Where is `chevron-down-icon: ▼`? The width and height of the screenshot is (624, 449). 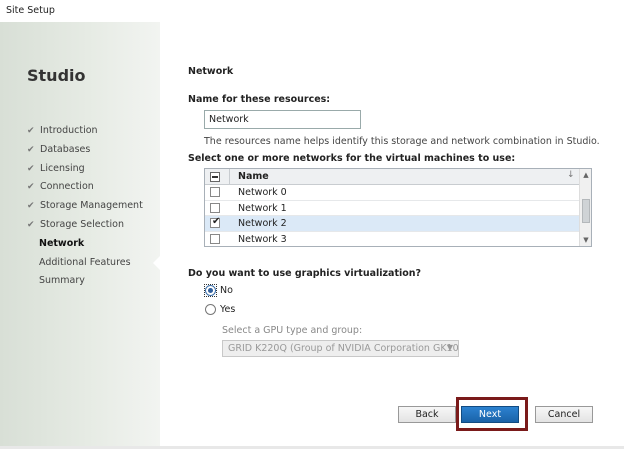
chevron-down-icon: ▼ is located at coordinates (449, 347).